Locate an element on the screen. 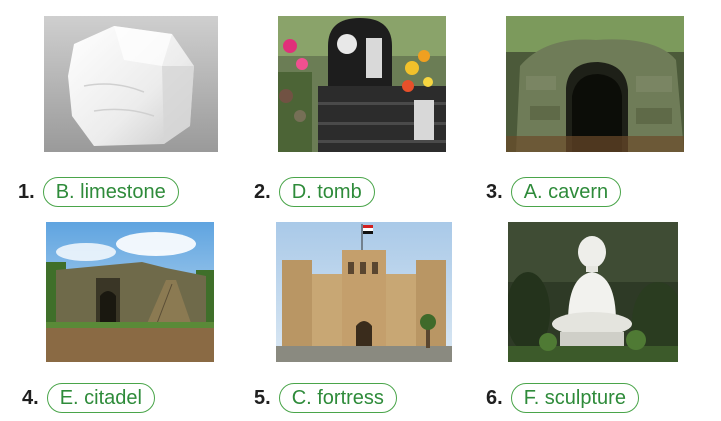  item-number: 3. is located at coordinates (494, 191).